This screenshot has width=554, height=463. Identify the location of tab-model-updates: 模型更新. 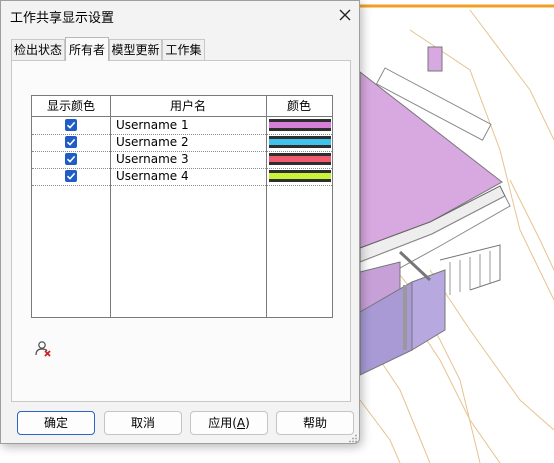
(135, 49).